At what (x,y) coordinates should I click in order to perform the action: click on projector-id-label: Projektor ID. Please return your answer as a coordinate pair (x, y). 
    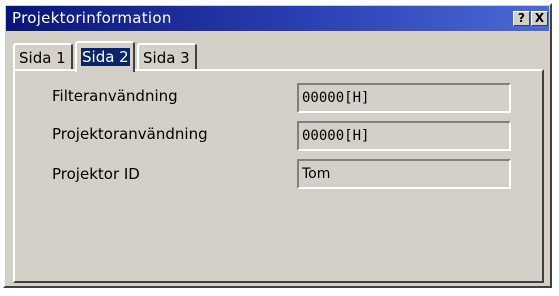
    Looking at the image, I should click on (96, 174).